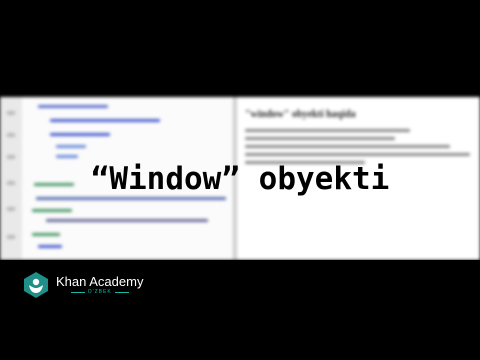  I want to click on brand-sub-row: O'ZBEK, so click(99, 292).